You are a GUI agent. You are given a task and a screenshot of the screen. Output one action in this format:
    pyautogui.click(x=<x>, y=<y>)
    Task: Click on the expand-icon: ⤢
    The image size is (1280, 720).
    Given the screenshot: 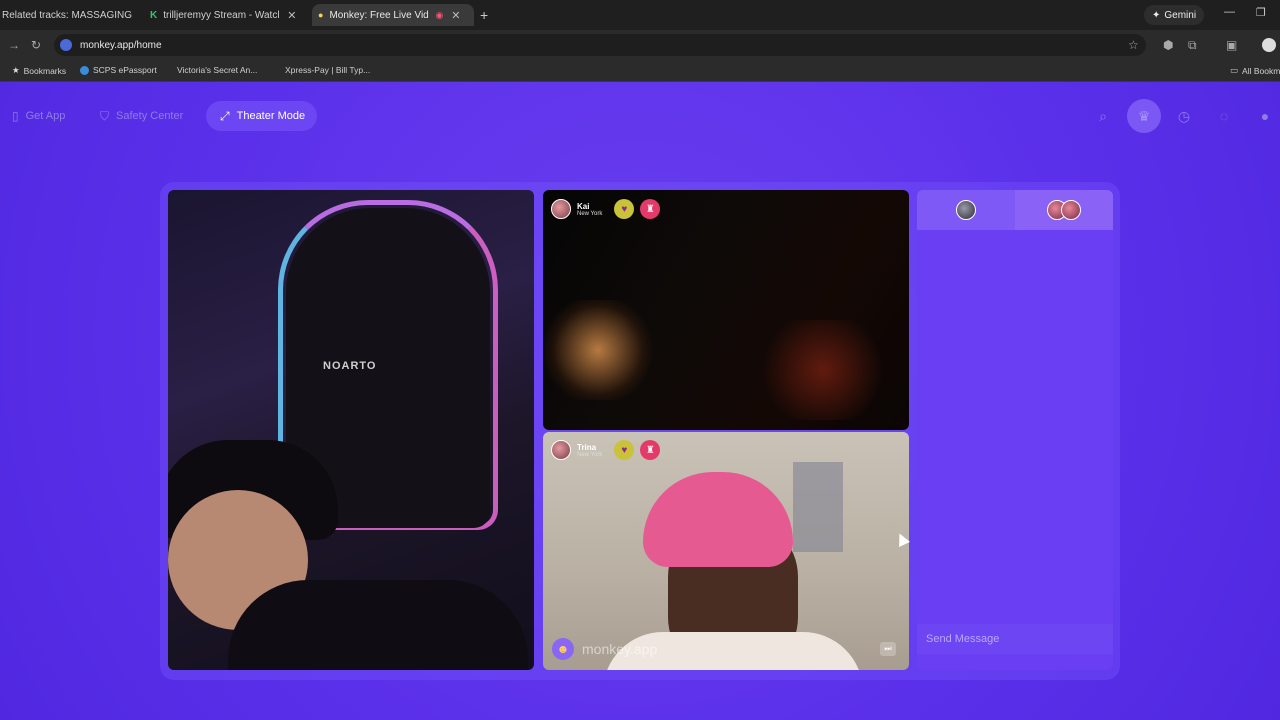 What is the action you would take?
    pyautogui.click(x=225, y=115)
    